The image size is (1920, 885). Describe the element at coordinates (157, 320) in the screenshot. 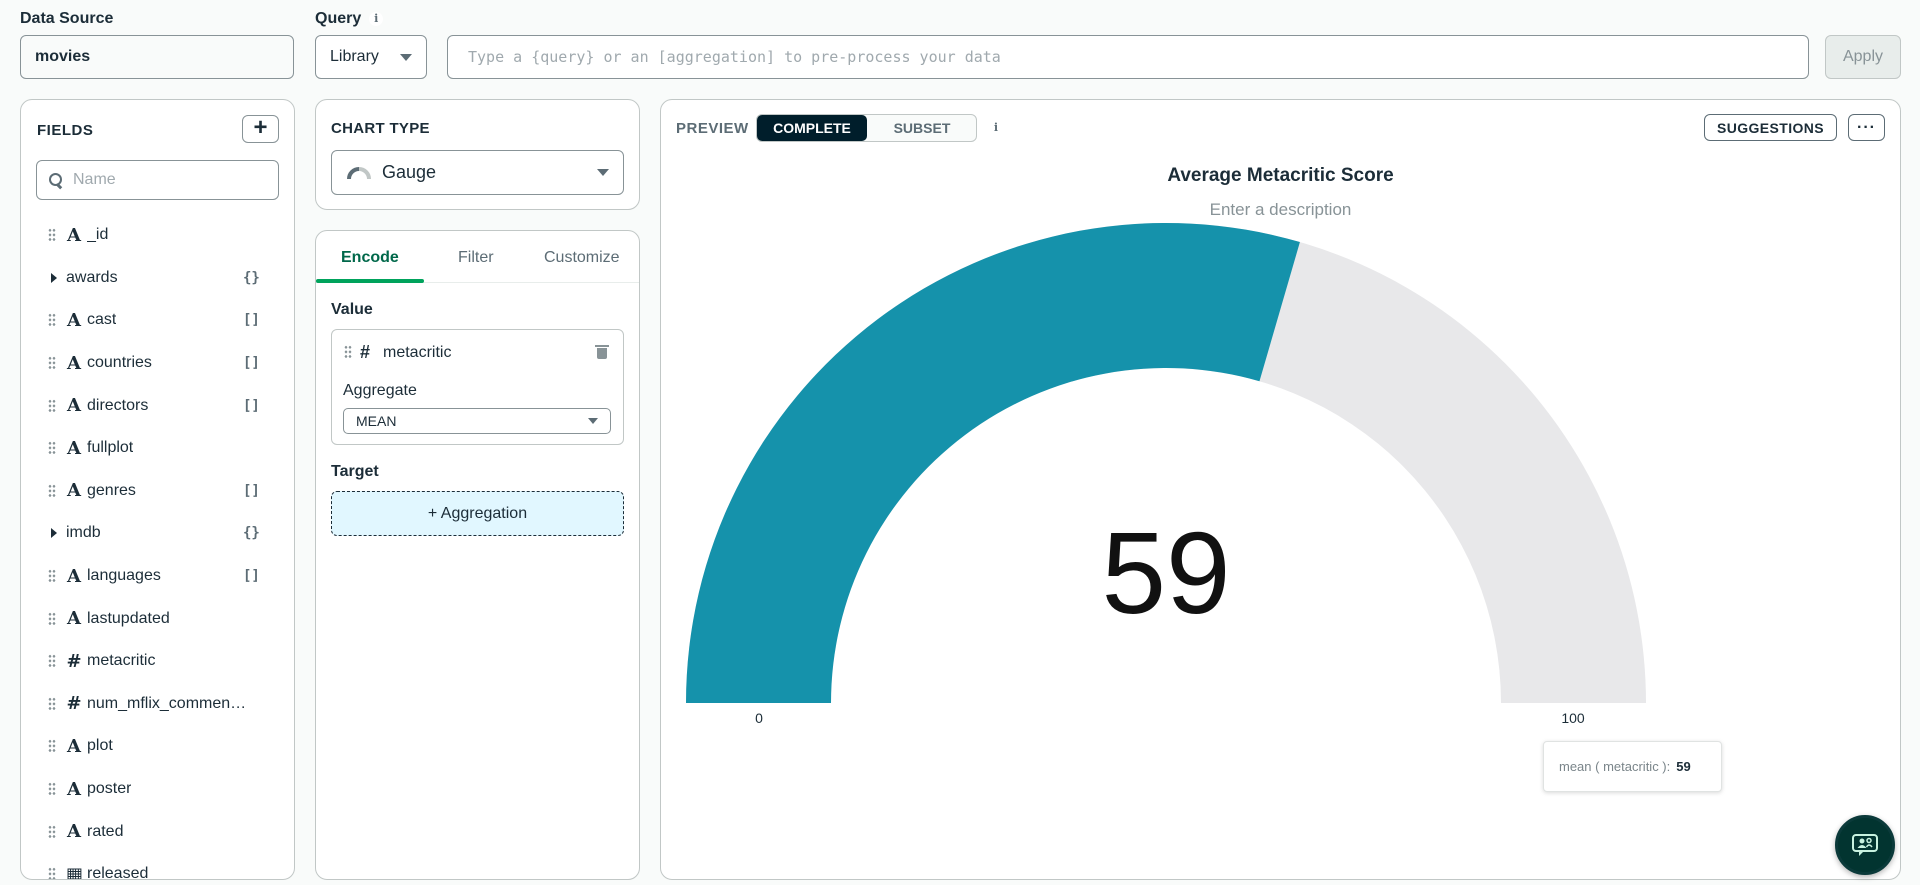

I see `field-item: Acast []` at that location.